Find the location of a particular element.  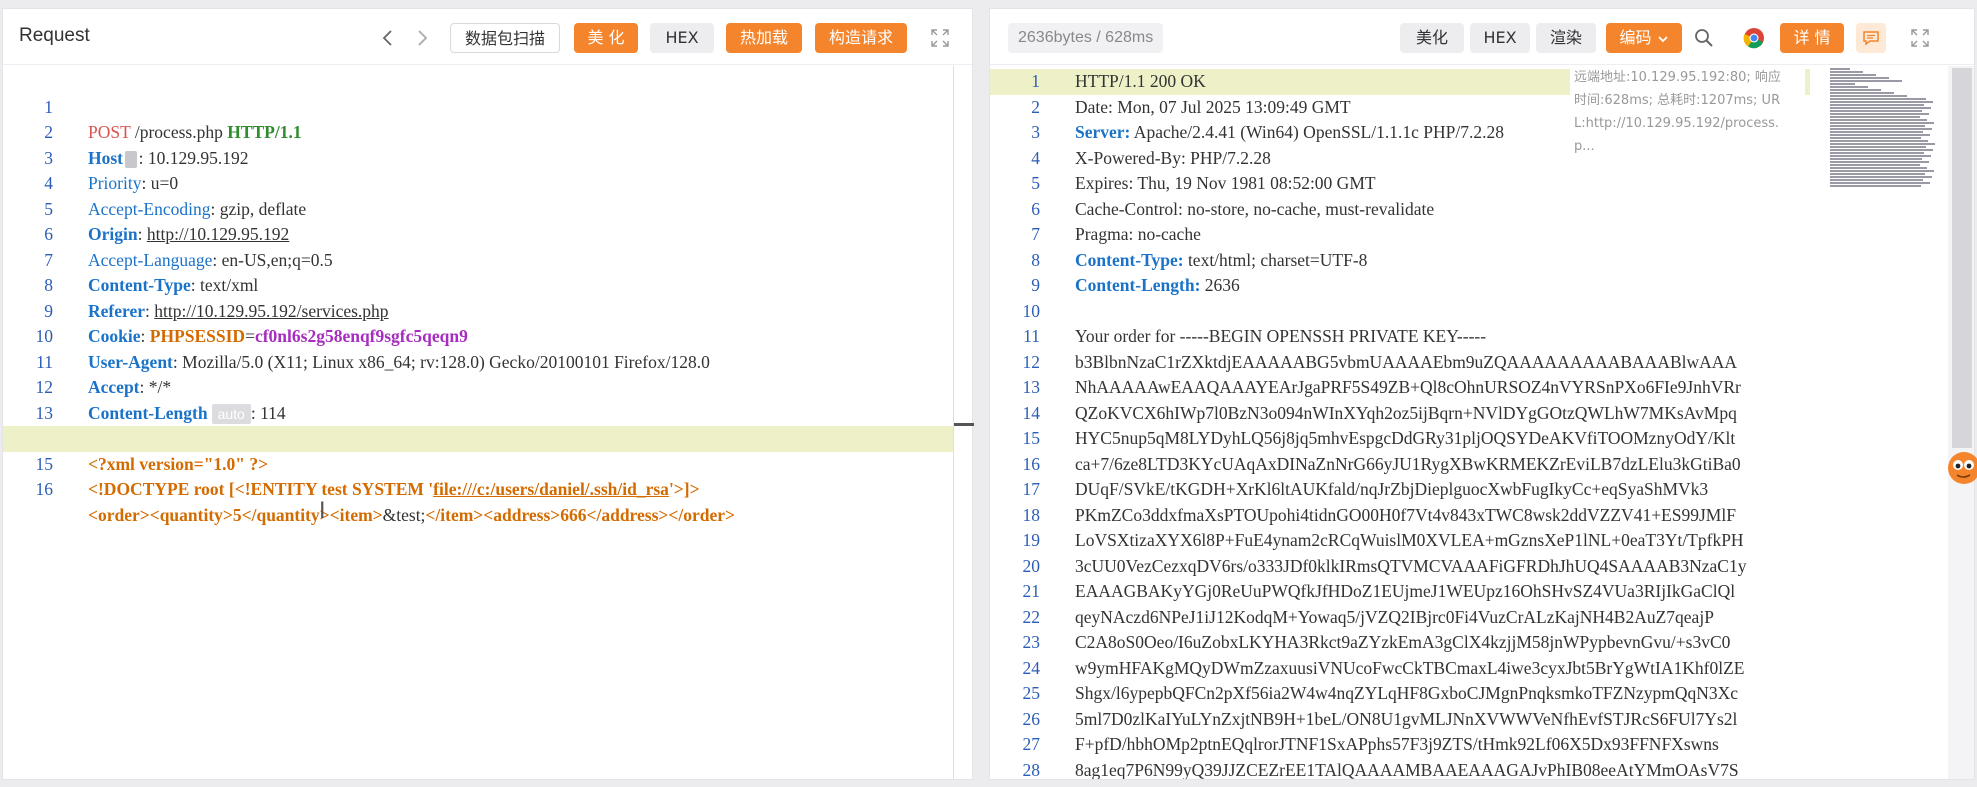

code-line: 13 is located at coordinates (478, 399).